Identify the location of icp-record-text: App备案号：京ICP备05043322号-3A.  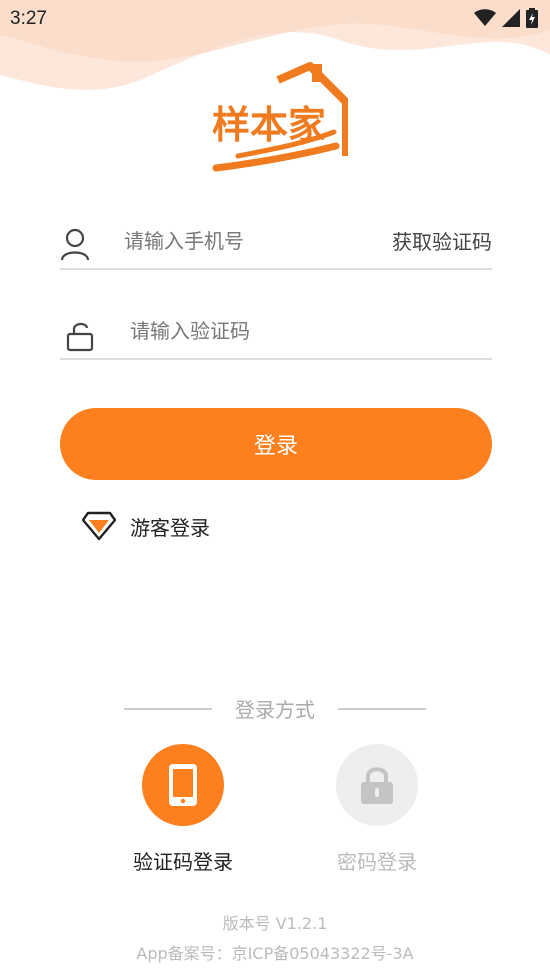
(275, 953).